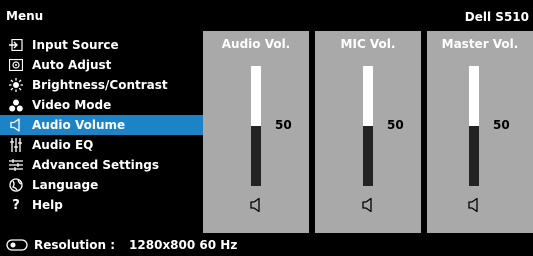  Describe the element at coordinates (480, 44) in the screenshot. I see `panel-title: Master Vol.` at that location.